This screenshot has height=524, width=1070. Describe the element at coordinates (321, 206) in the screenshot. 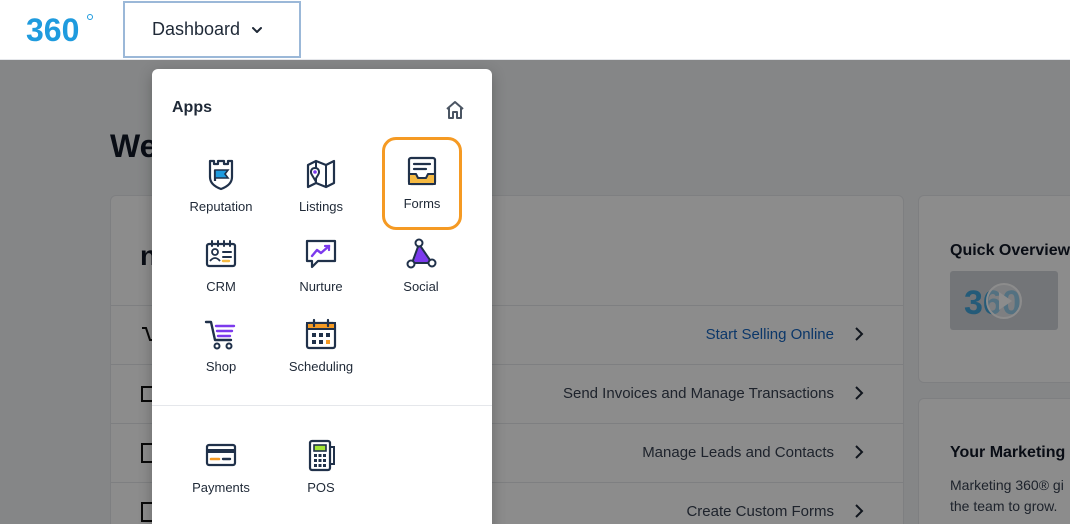

I see `app-label: Listings` at that location.